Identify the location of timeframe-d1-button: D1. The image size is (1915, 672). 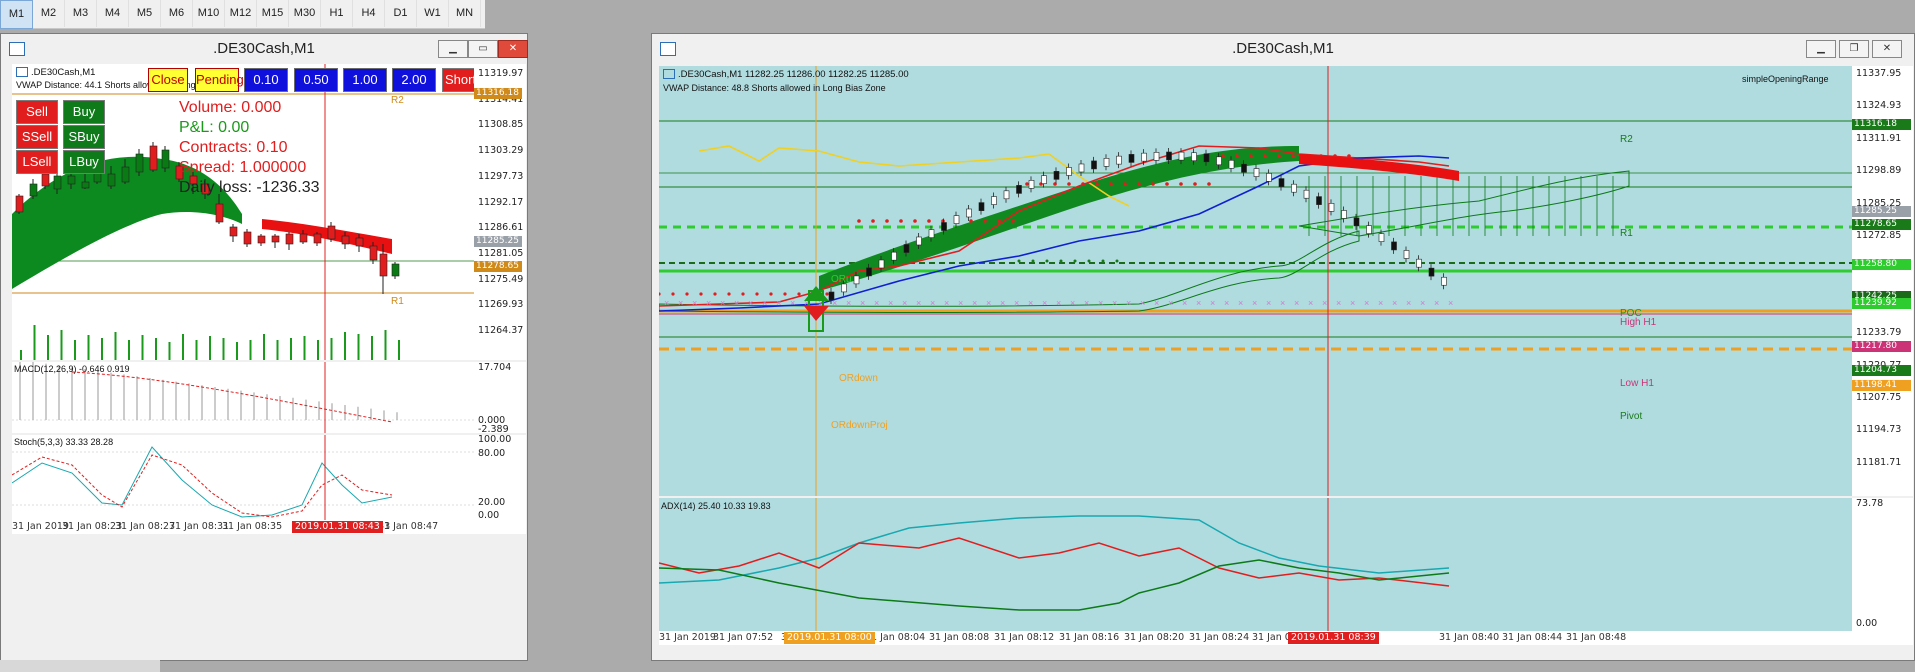
(401, 13).